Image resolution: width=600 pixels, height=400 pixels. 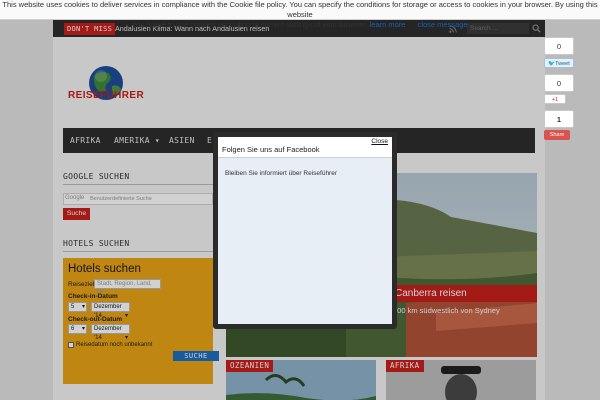 I want to click on tweet-count: 0, so click(x=559, y=46).